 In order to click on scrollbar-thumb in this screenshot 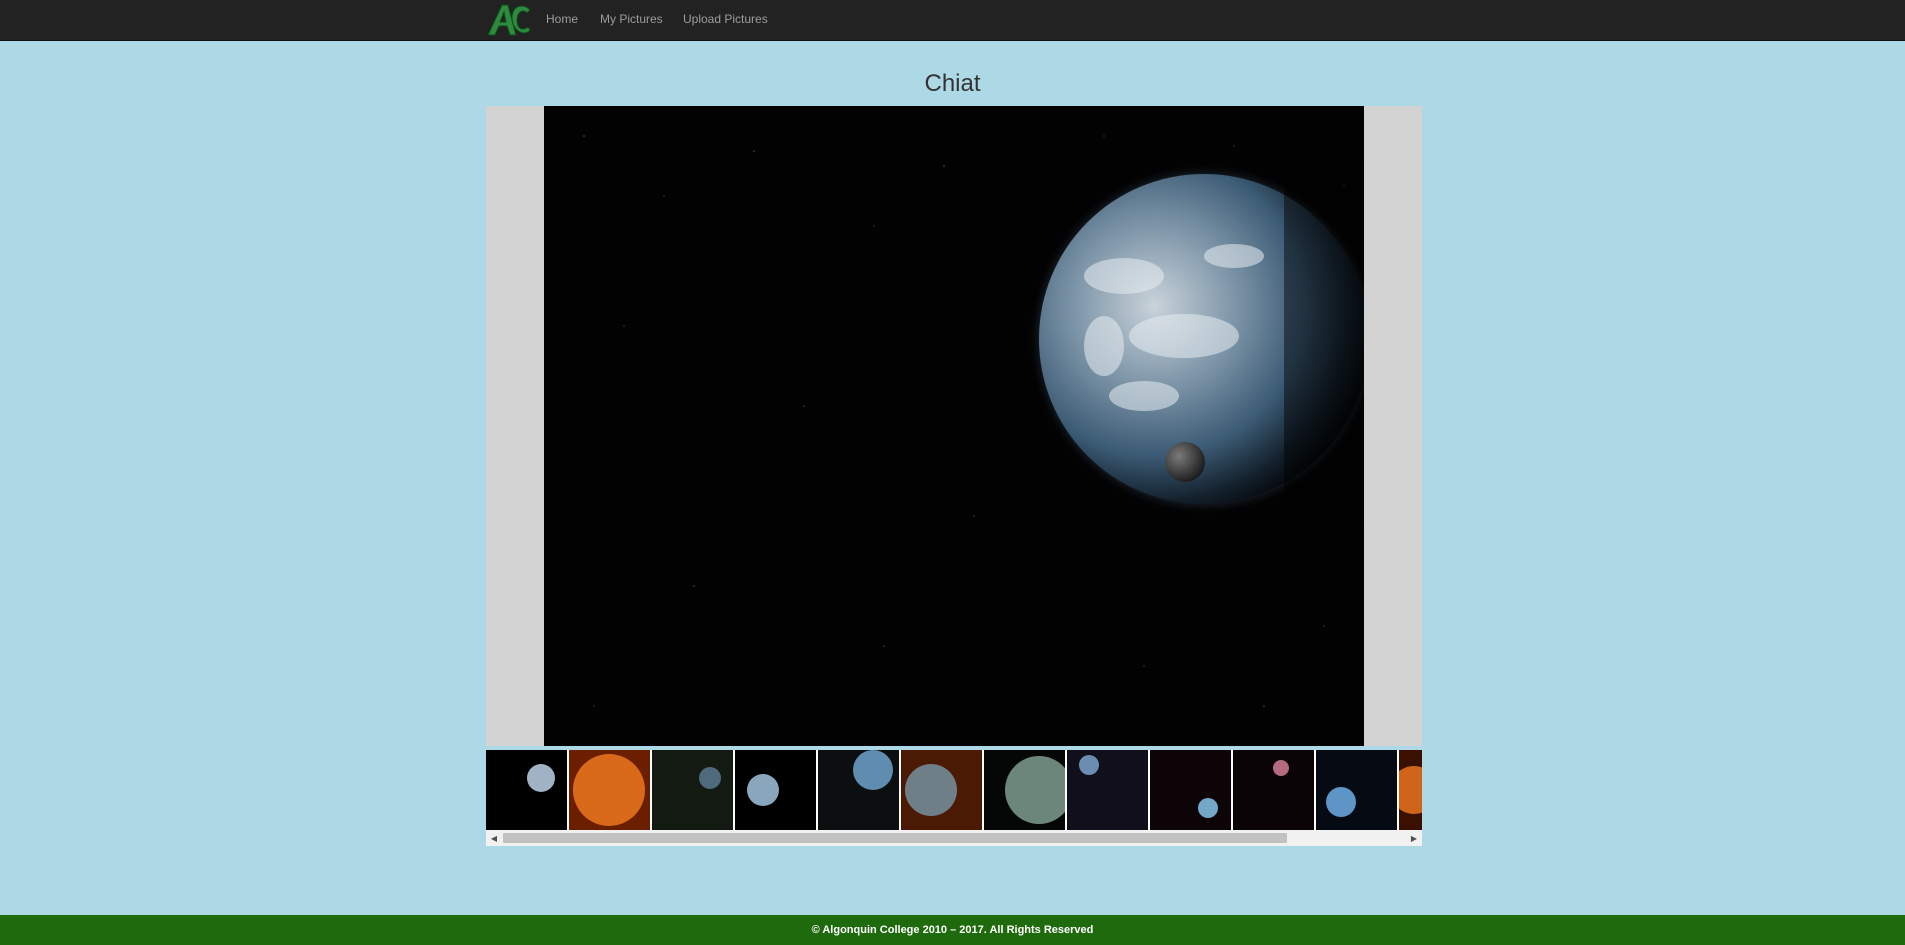, I will do `click(895, 838)`.